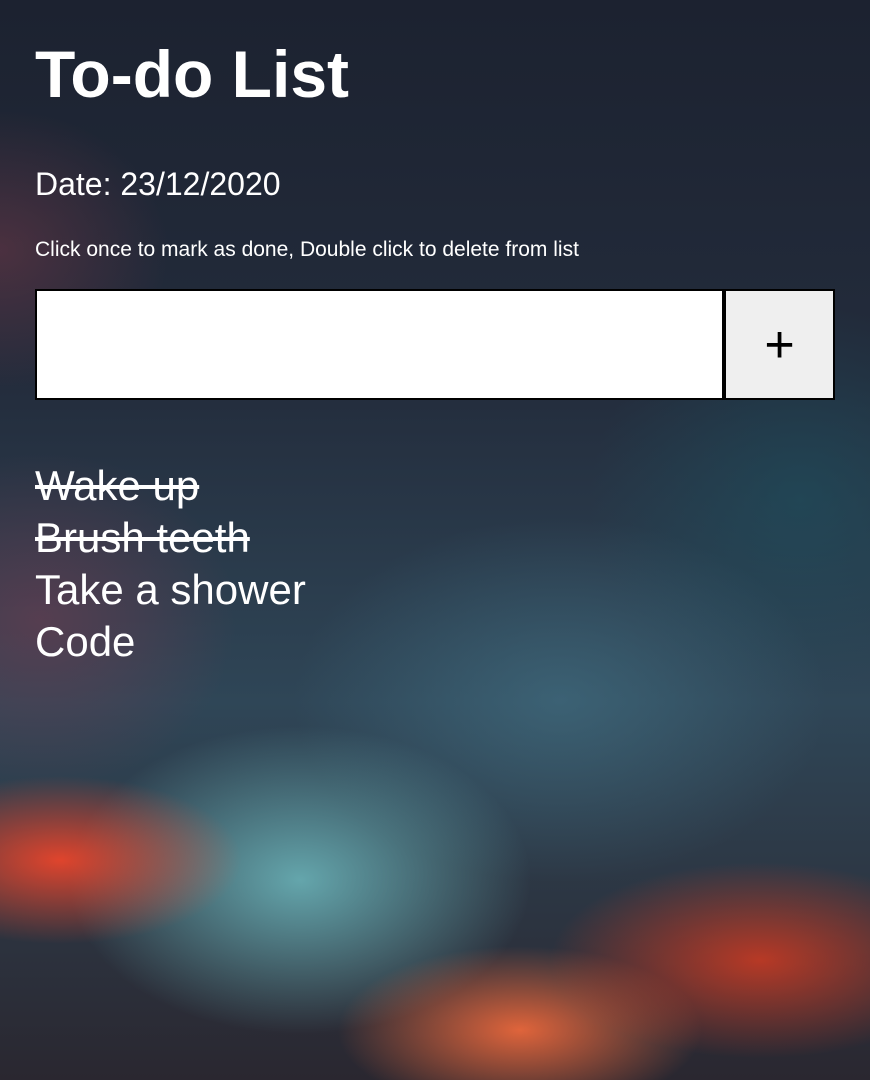  I want to click on date-label: Date: 23/12/2020, so click(158, 184).